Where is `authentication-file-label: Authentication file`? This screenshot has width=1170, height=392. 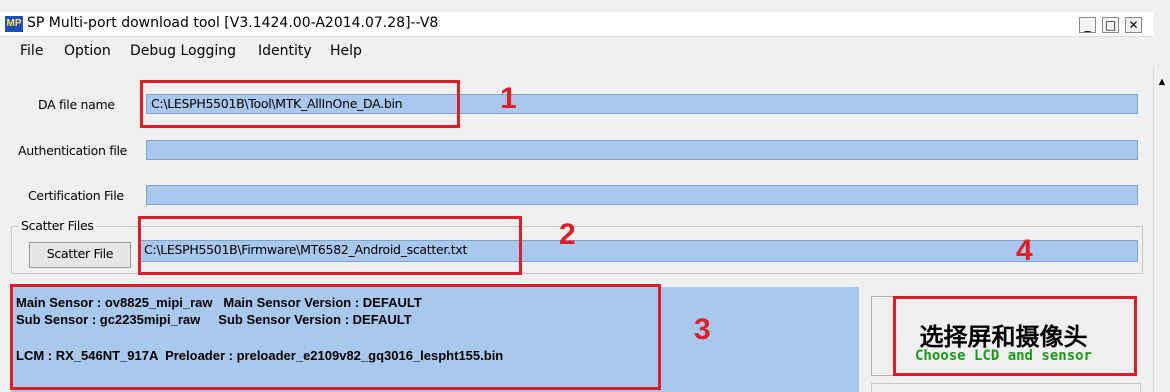 authentication-file-label: Authentication file is located at coordinates (73, 150).